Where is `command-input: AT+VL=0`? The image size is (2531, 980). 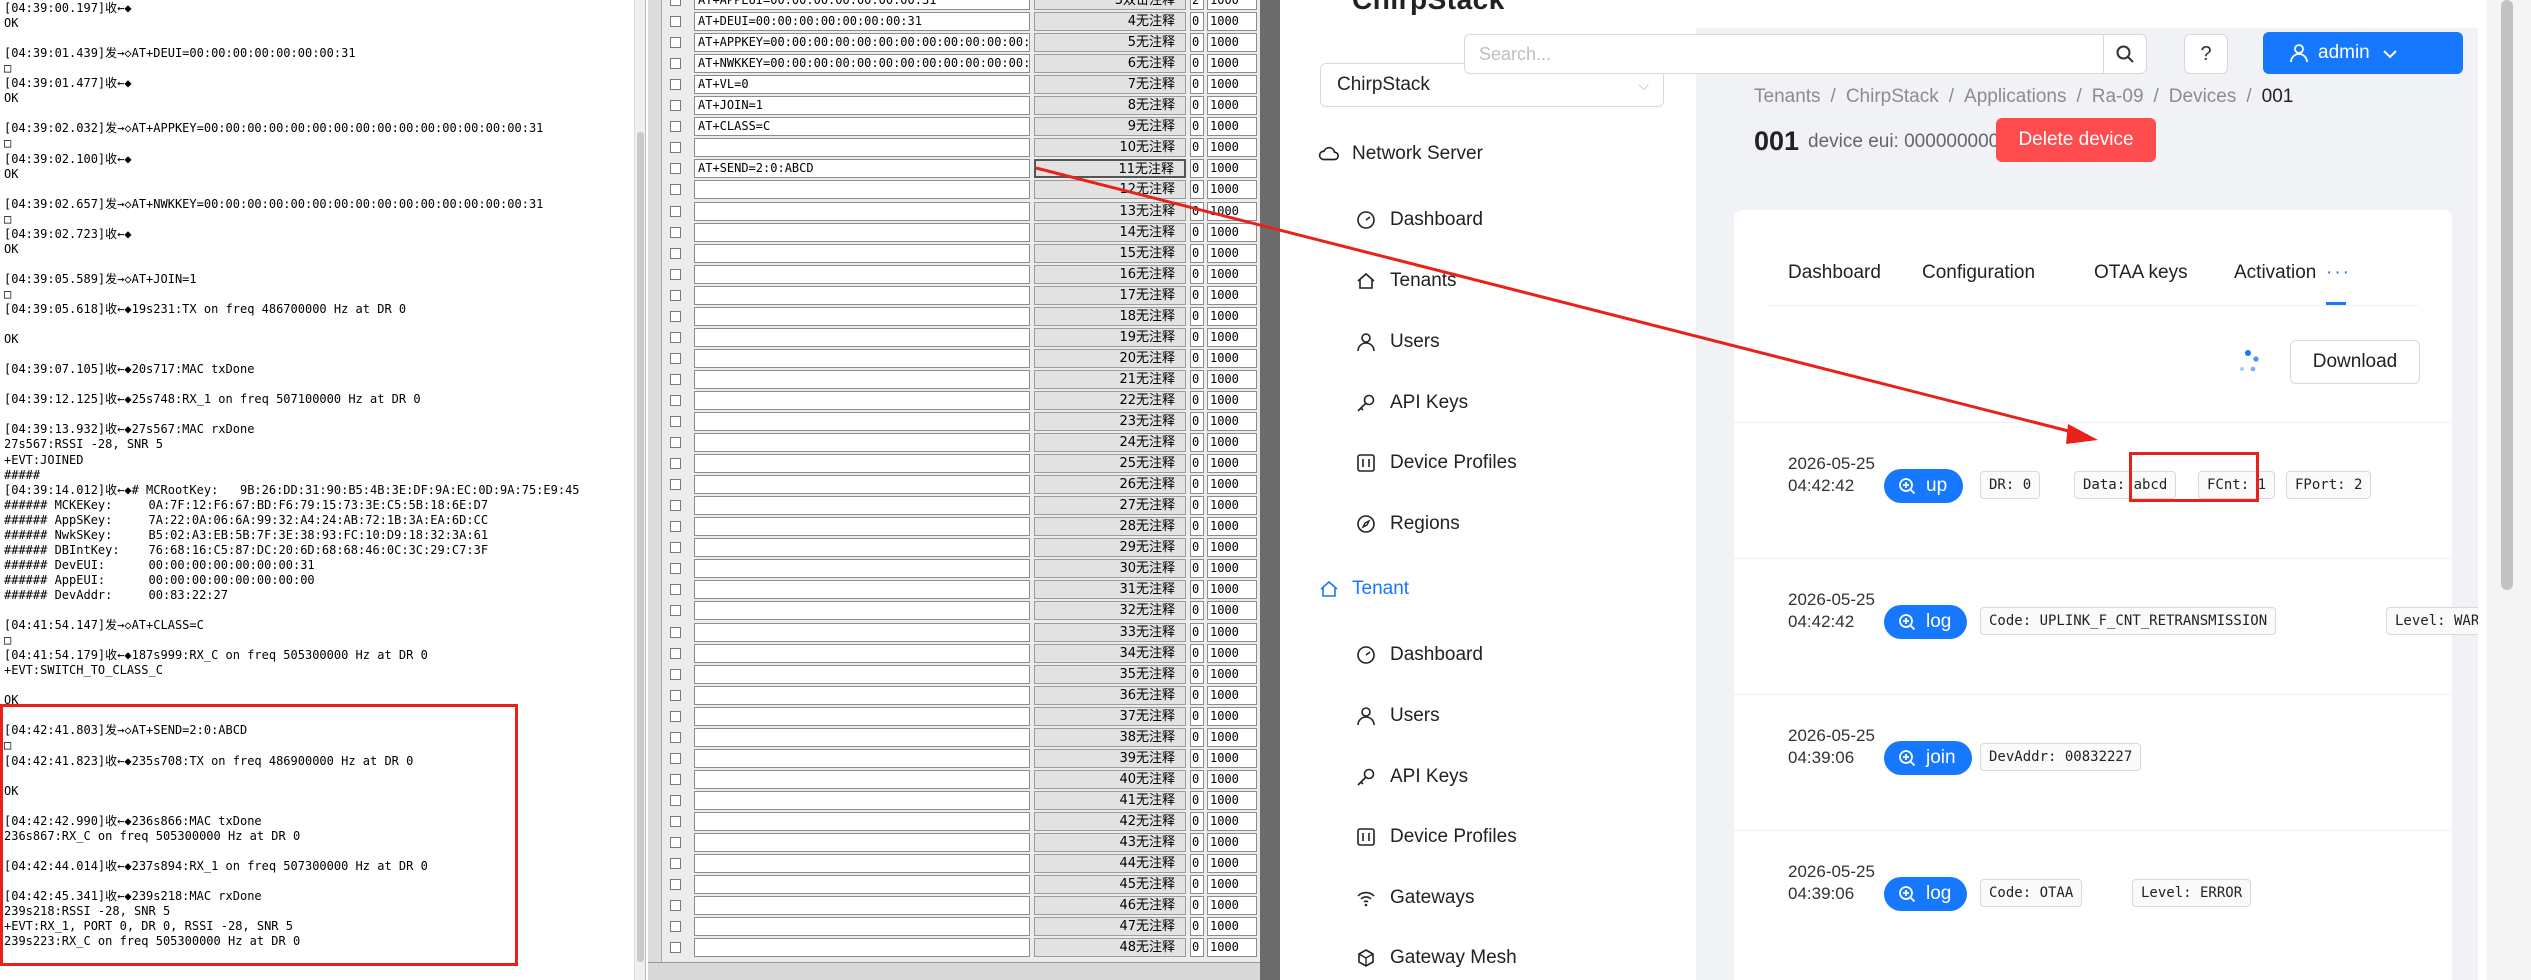 command-input: AT+VL=0 is located at coordinates (862, 85).